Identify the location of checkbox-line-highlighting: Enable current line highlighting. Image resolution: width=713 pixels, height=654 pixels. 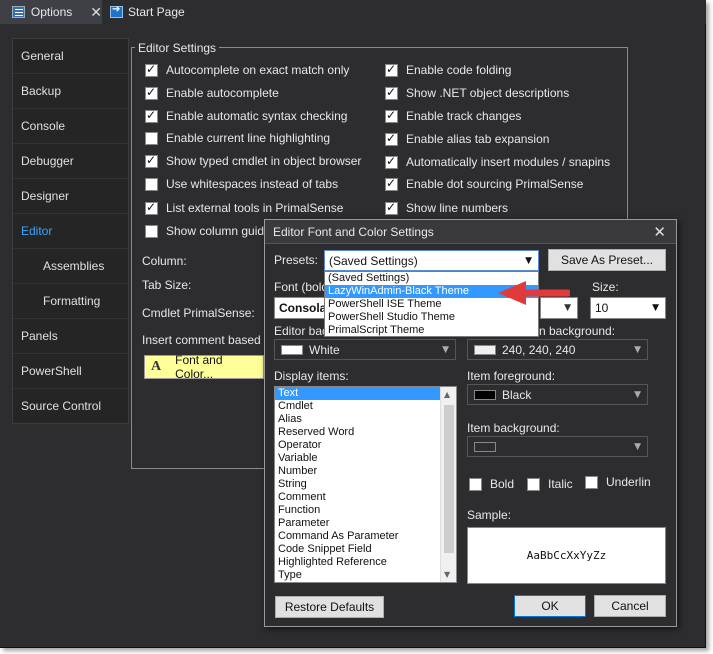
(237, 138).